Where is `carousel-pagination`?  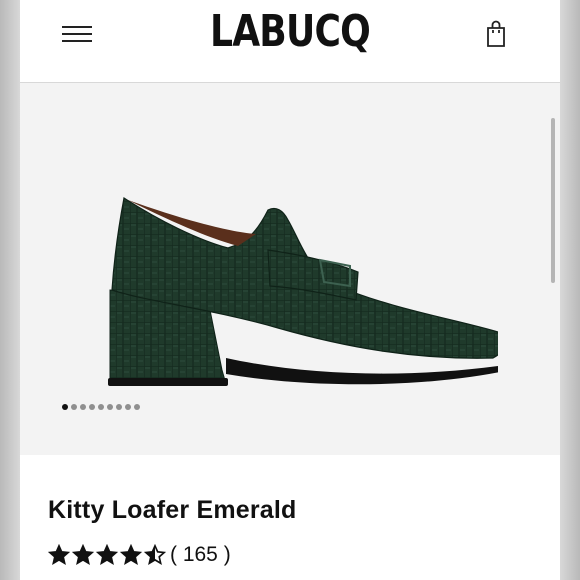 carousel-pagination is located at coordinates (101, 407).